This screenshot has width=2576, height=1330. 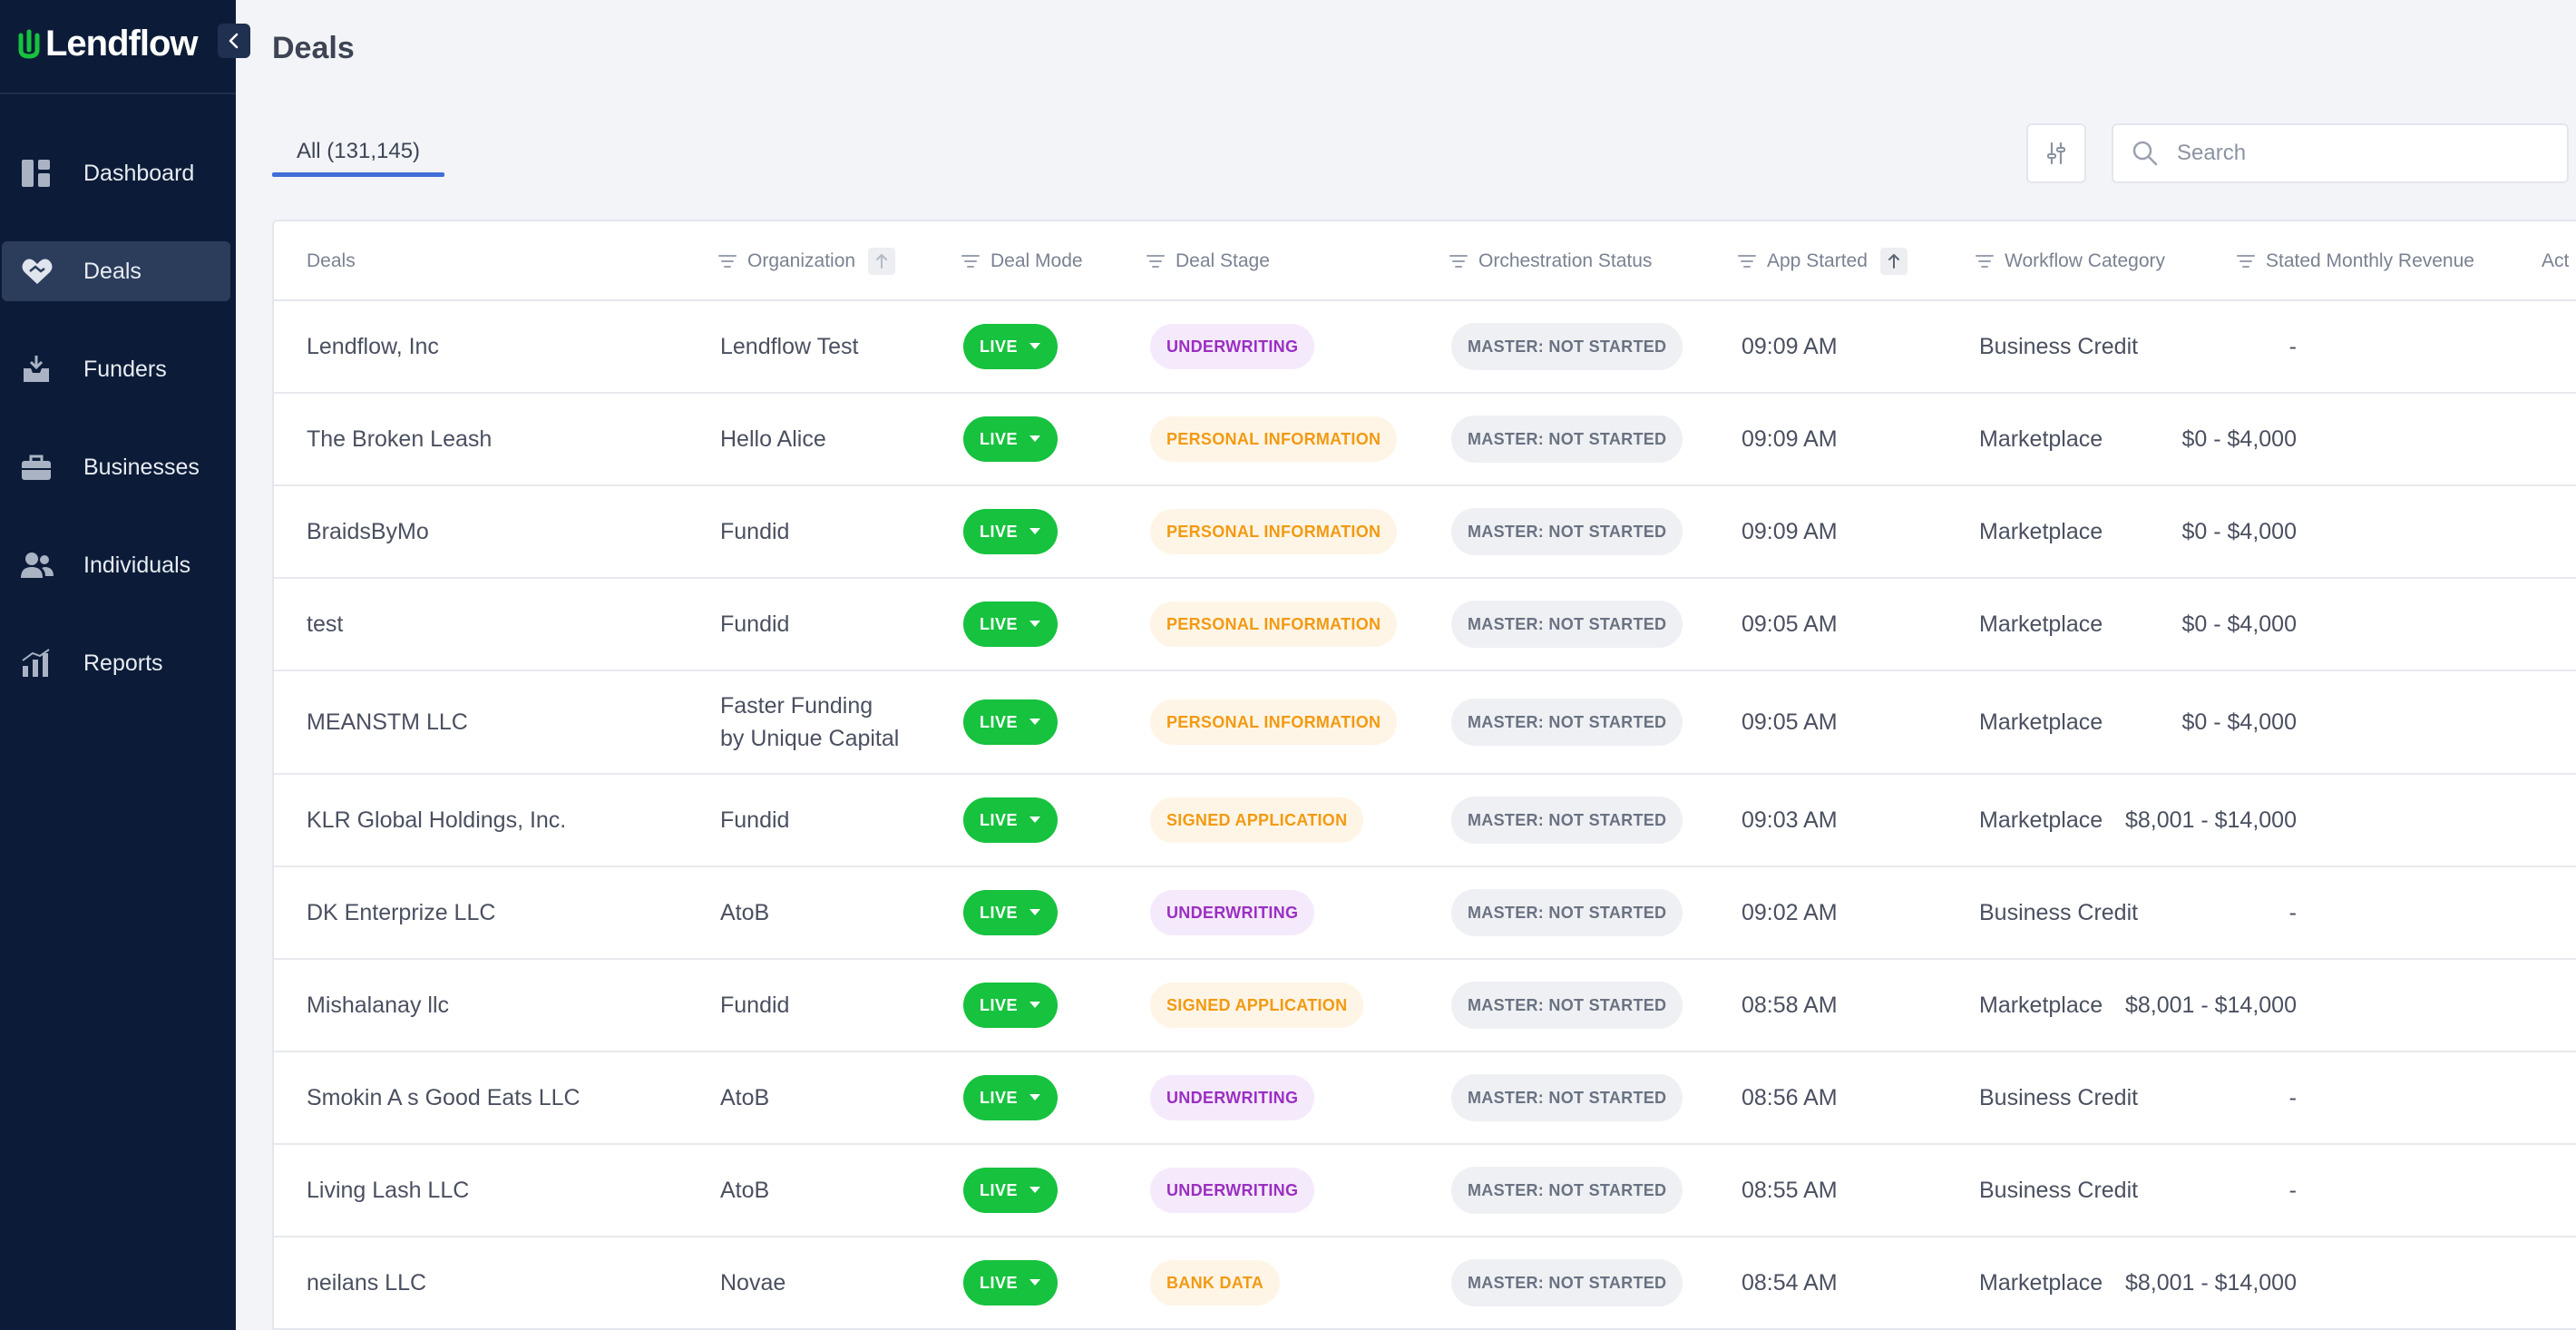 I want to click on brand-logo: Lendflow, so click(x=108, y=43).